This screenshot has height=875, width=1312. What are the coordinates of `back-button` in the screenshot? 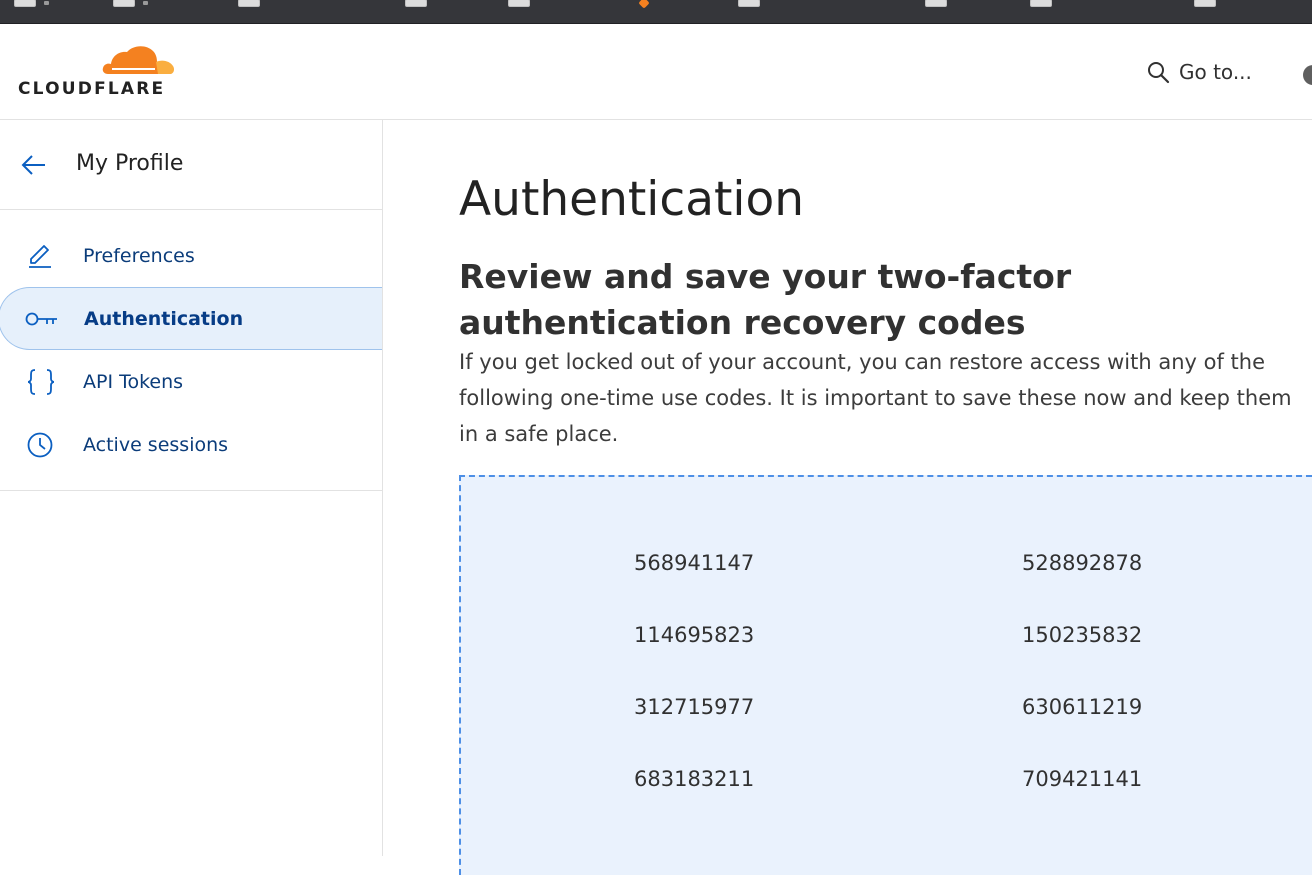 It's located at (34, 167).